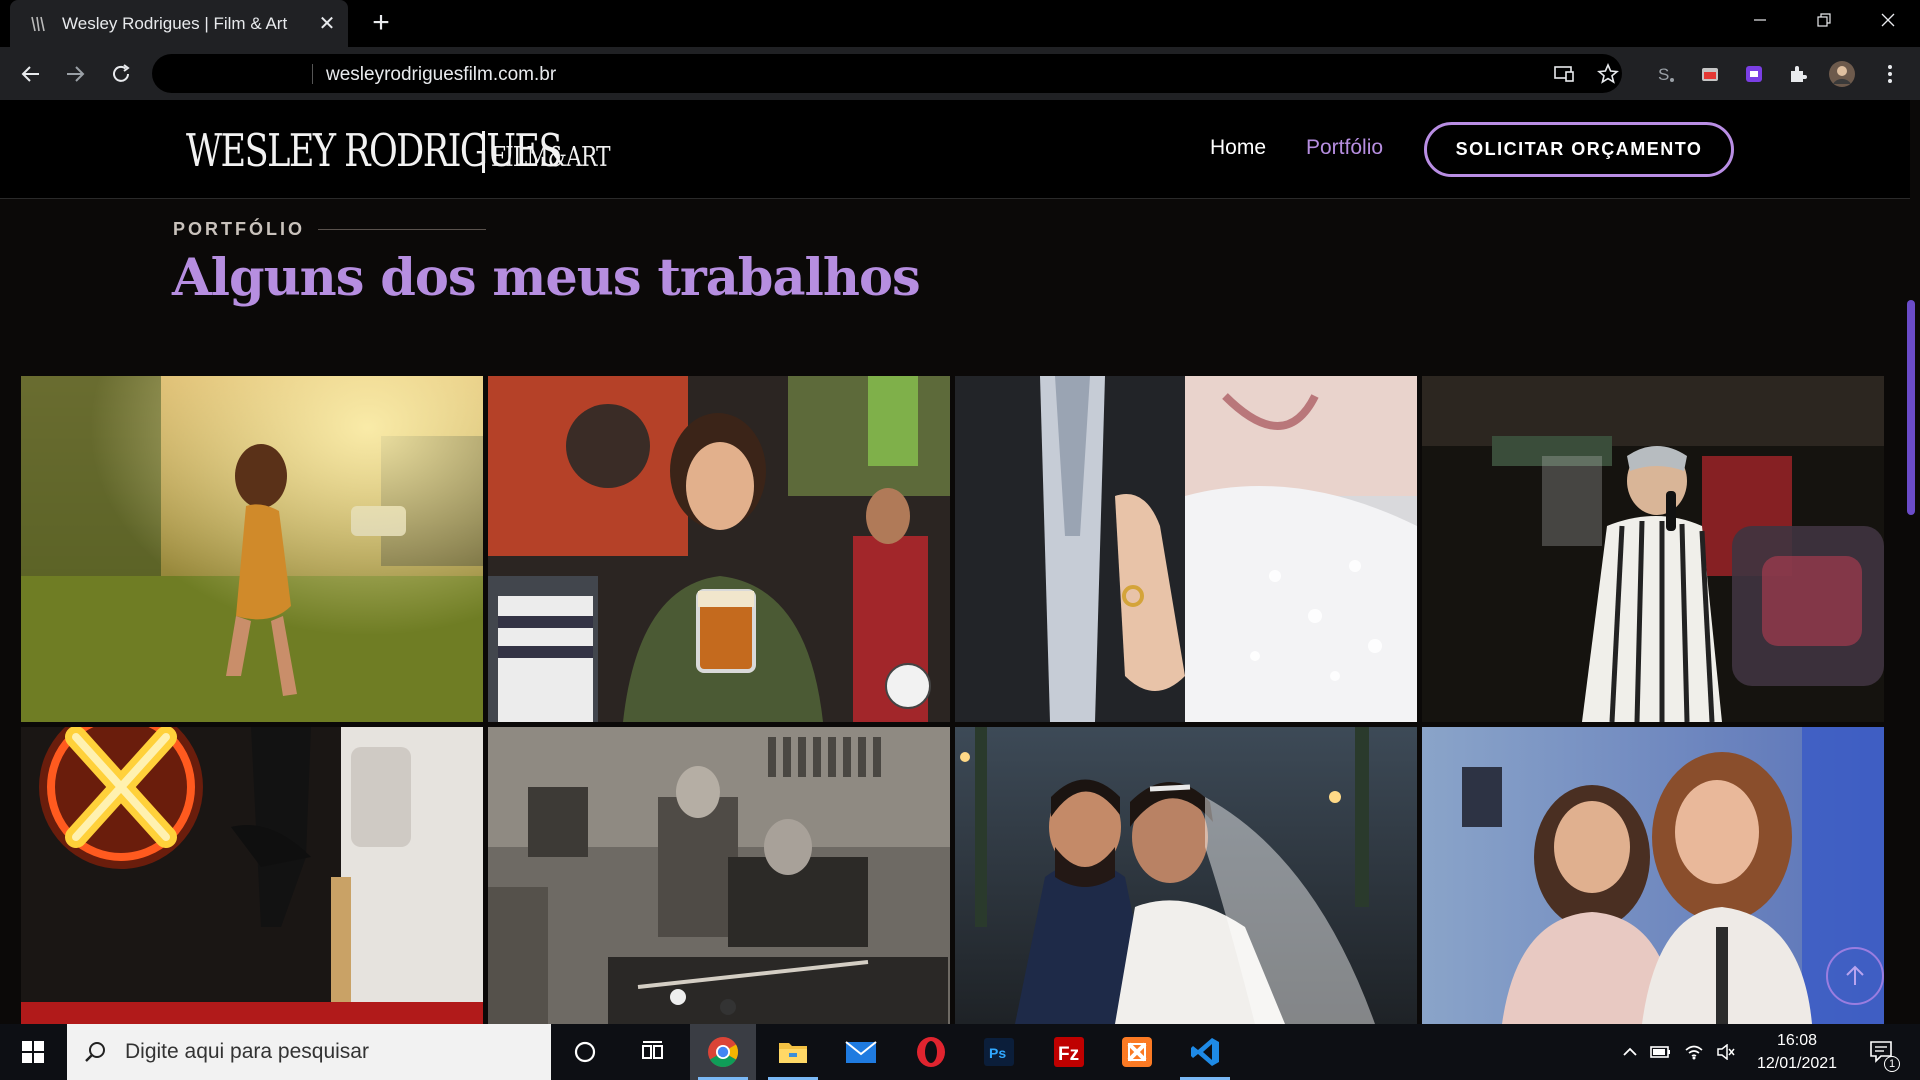  What do you see at coordinates (1754, 74) in the screenshot?
I see `extension-purple-icon` at bounding box center [1754, 74].